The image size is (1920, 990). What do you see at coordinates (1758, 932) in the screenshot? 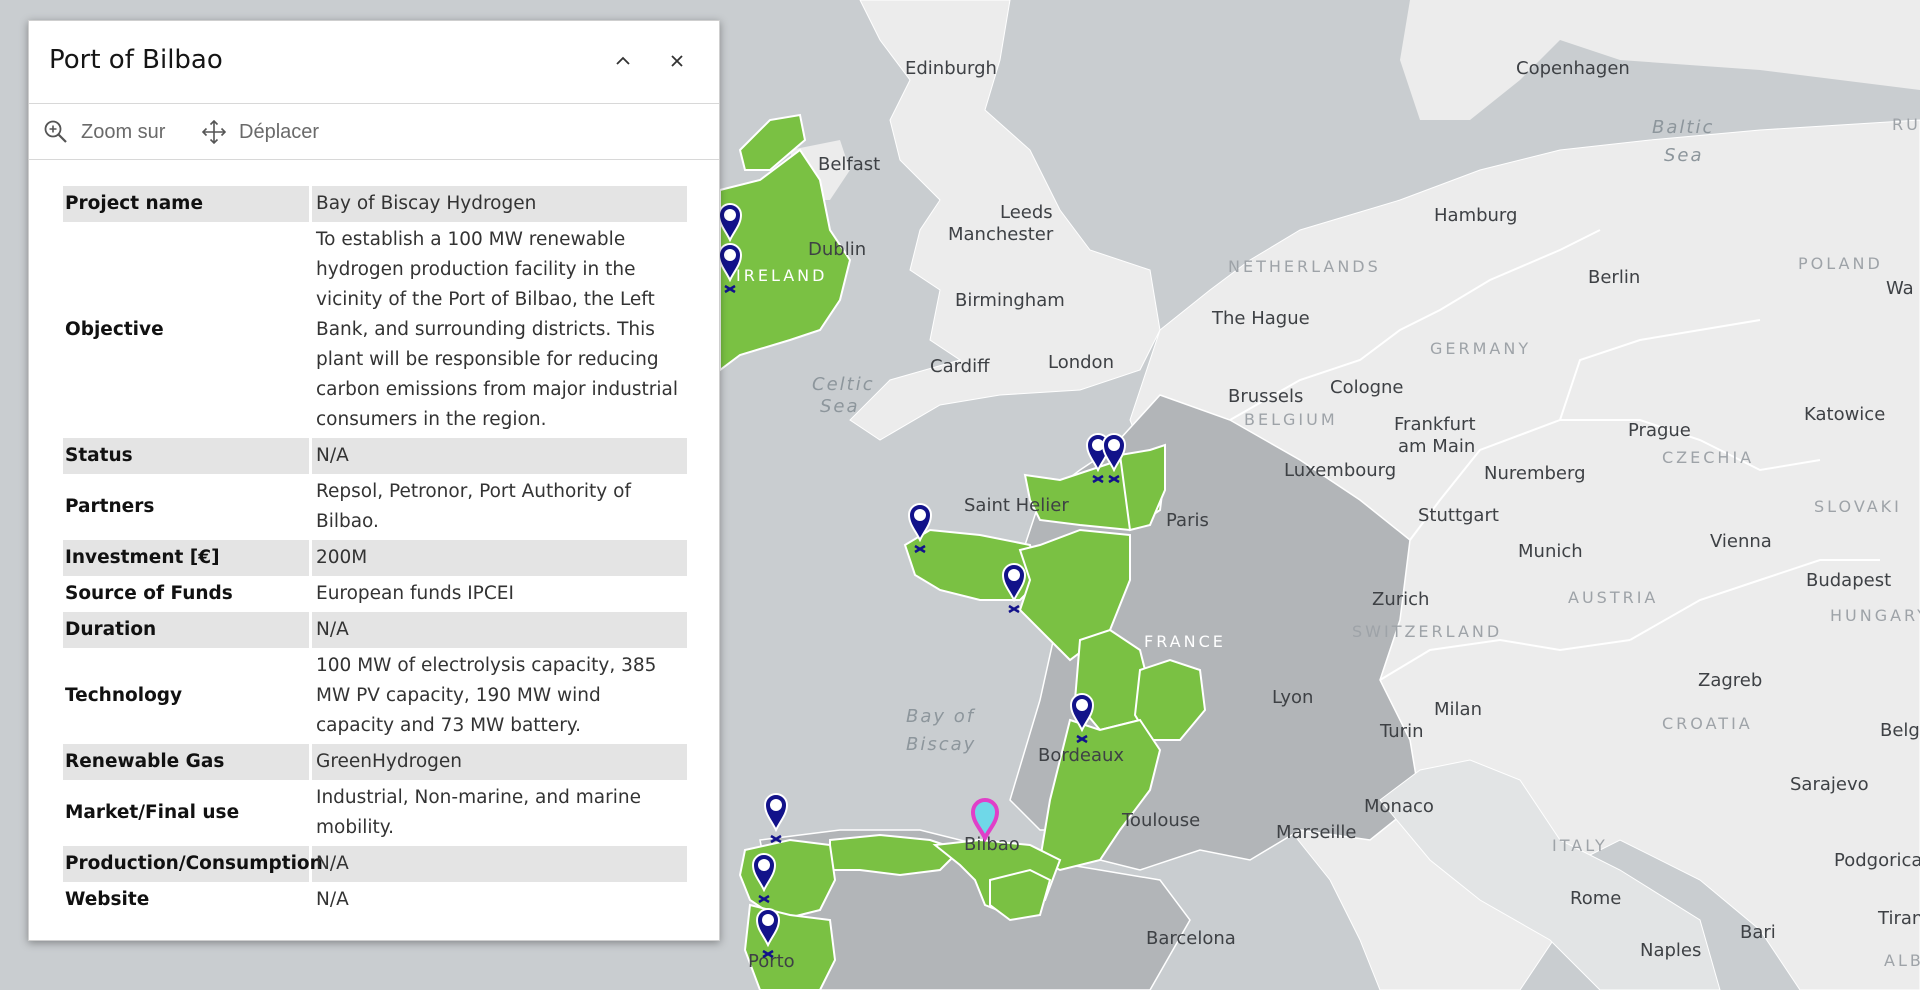
I see `city-label-bari: Bari` at bounding box center [1758, 932].